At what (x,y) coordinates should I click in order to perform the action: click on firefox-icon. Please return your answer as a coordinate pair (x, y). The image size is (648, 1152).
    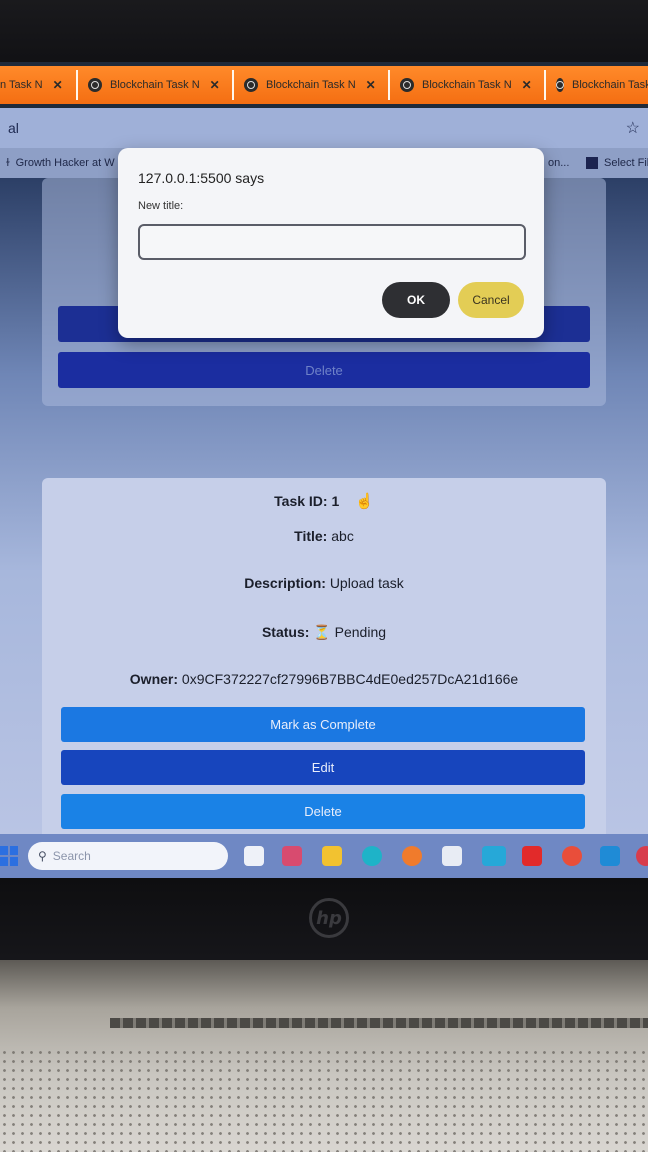
    Looking at the image, I should click on (412, 856).